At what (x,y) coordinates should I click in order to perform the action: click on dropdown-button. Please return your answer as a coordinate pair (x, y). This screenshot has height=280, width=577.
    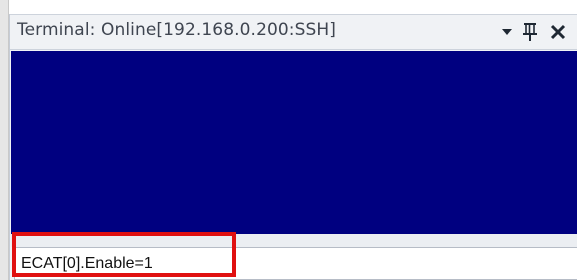
    Looking at the image, I should click on (507, 32).